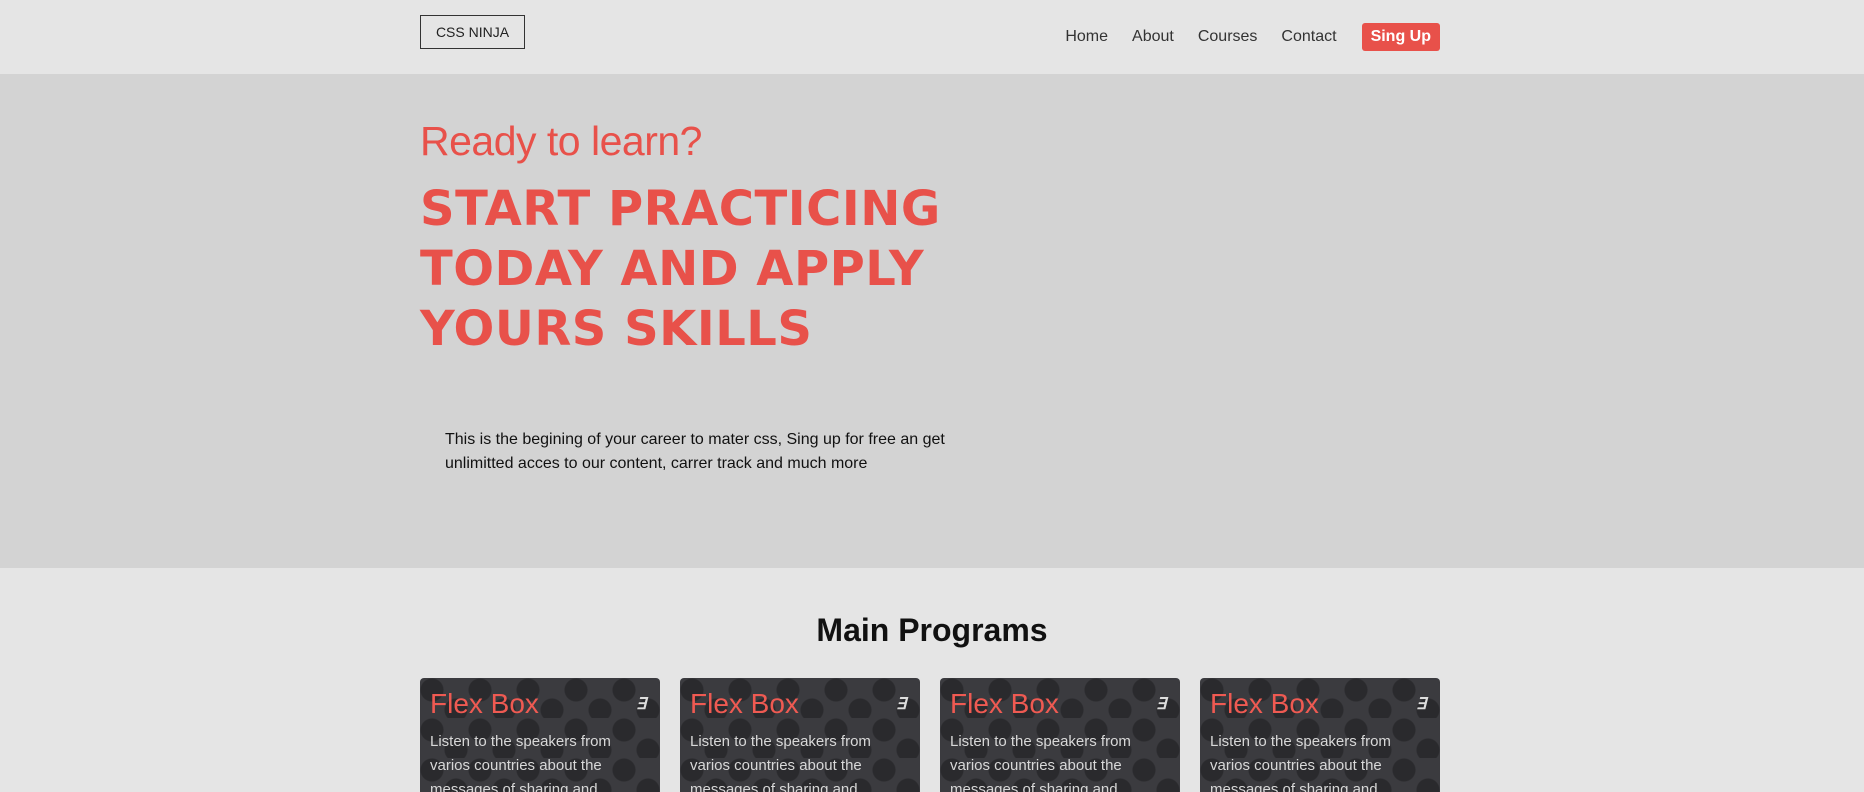  I want to click on signup-button: Sing Up, so click(1400, 37).